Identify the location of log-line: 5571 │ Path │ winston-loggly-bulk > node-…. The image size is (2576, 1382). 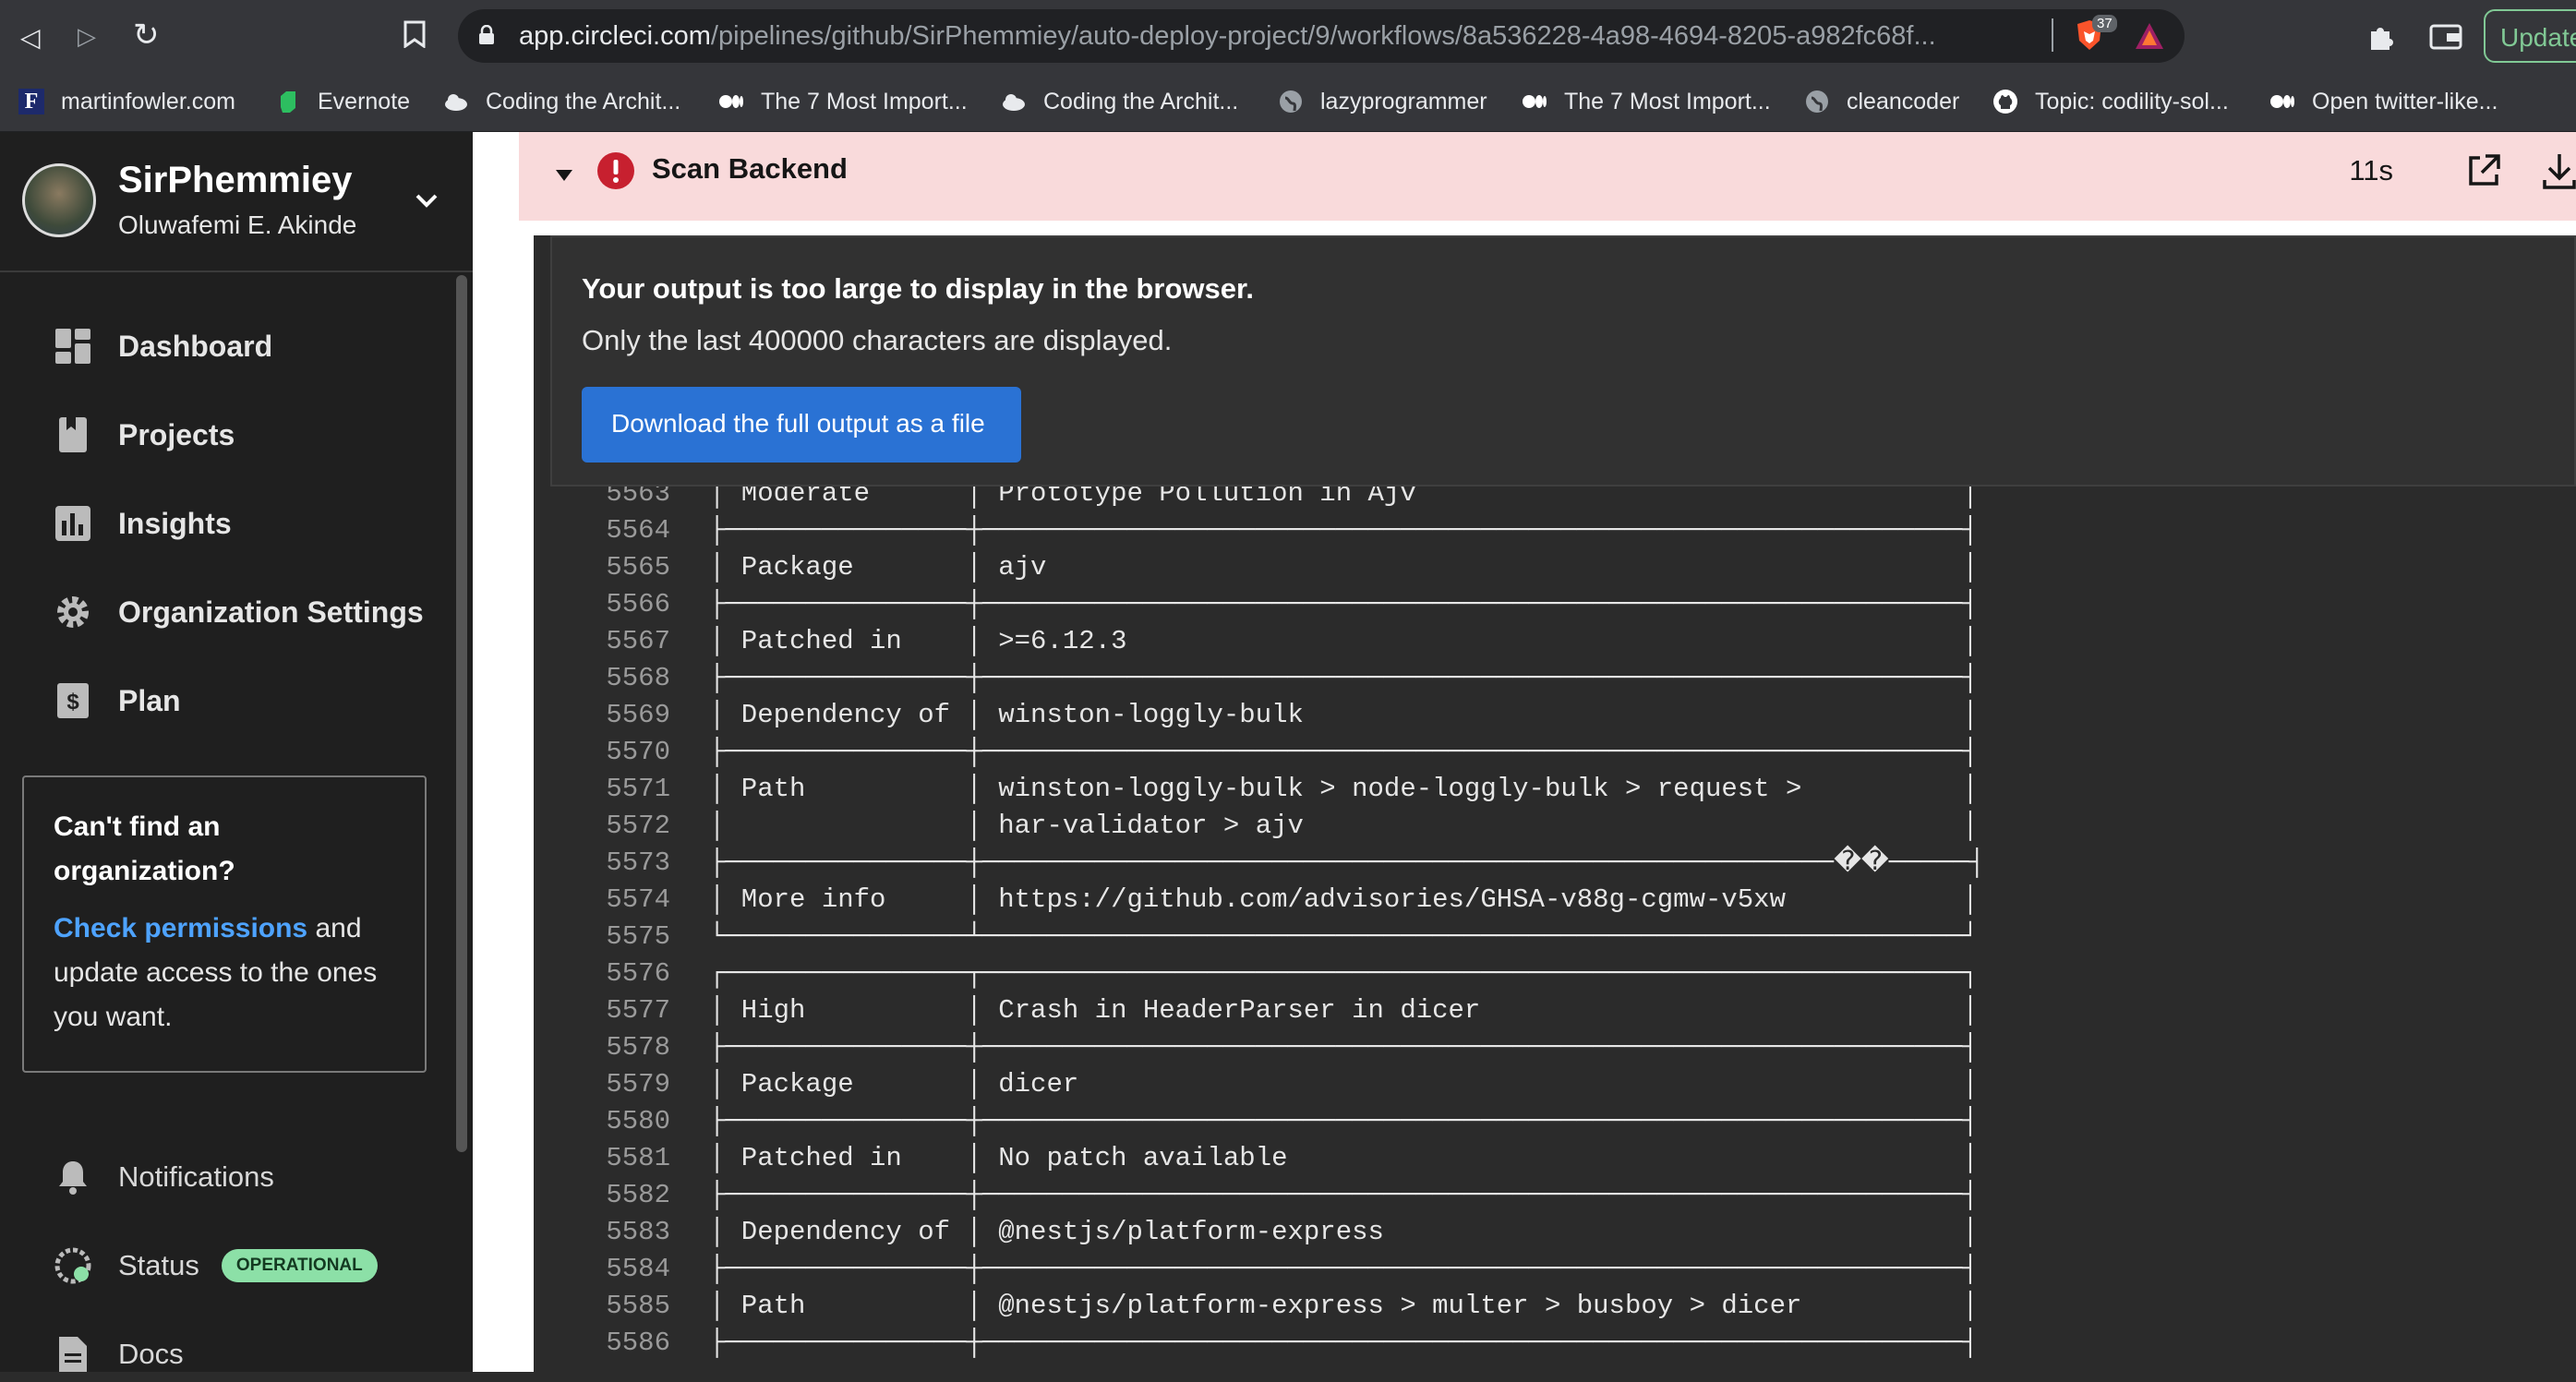
(1555, 790).